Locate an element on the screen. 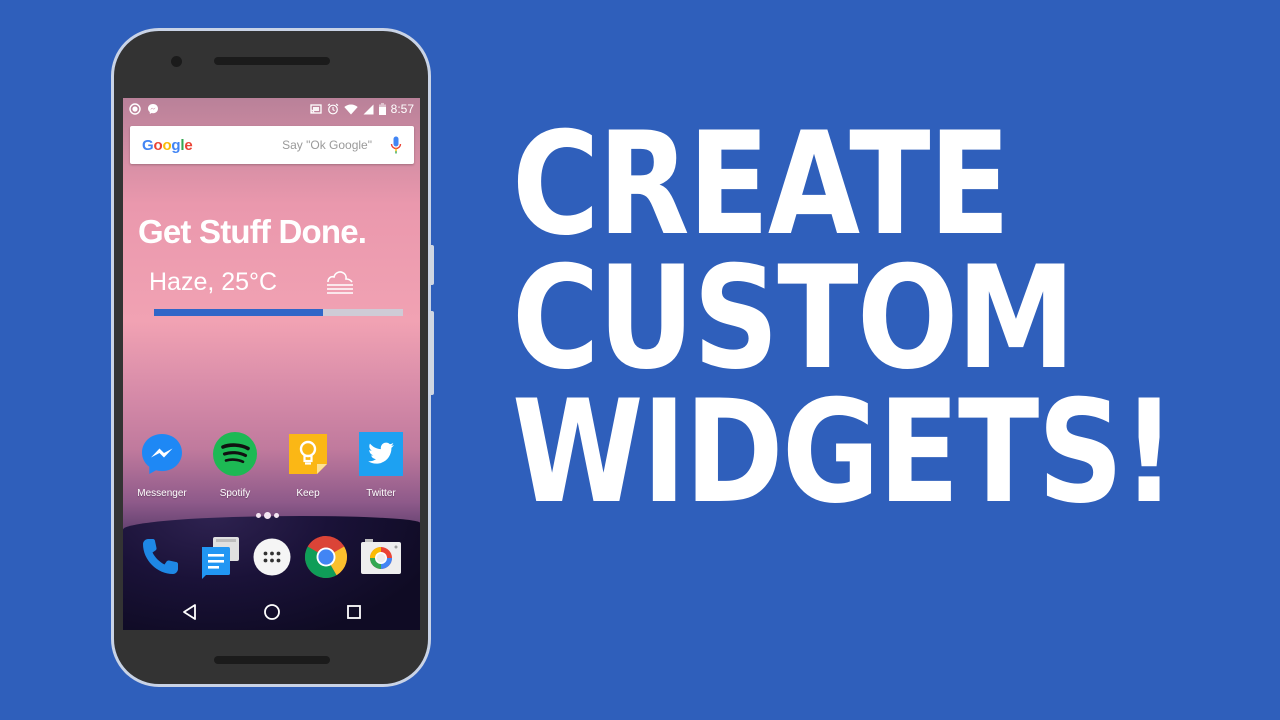  front-camera is located at coordinates (176, 61).